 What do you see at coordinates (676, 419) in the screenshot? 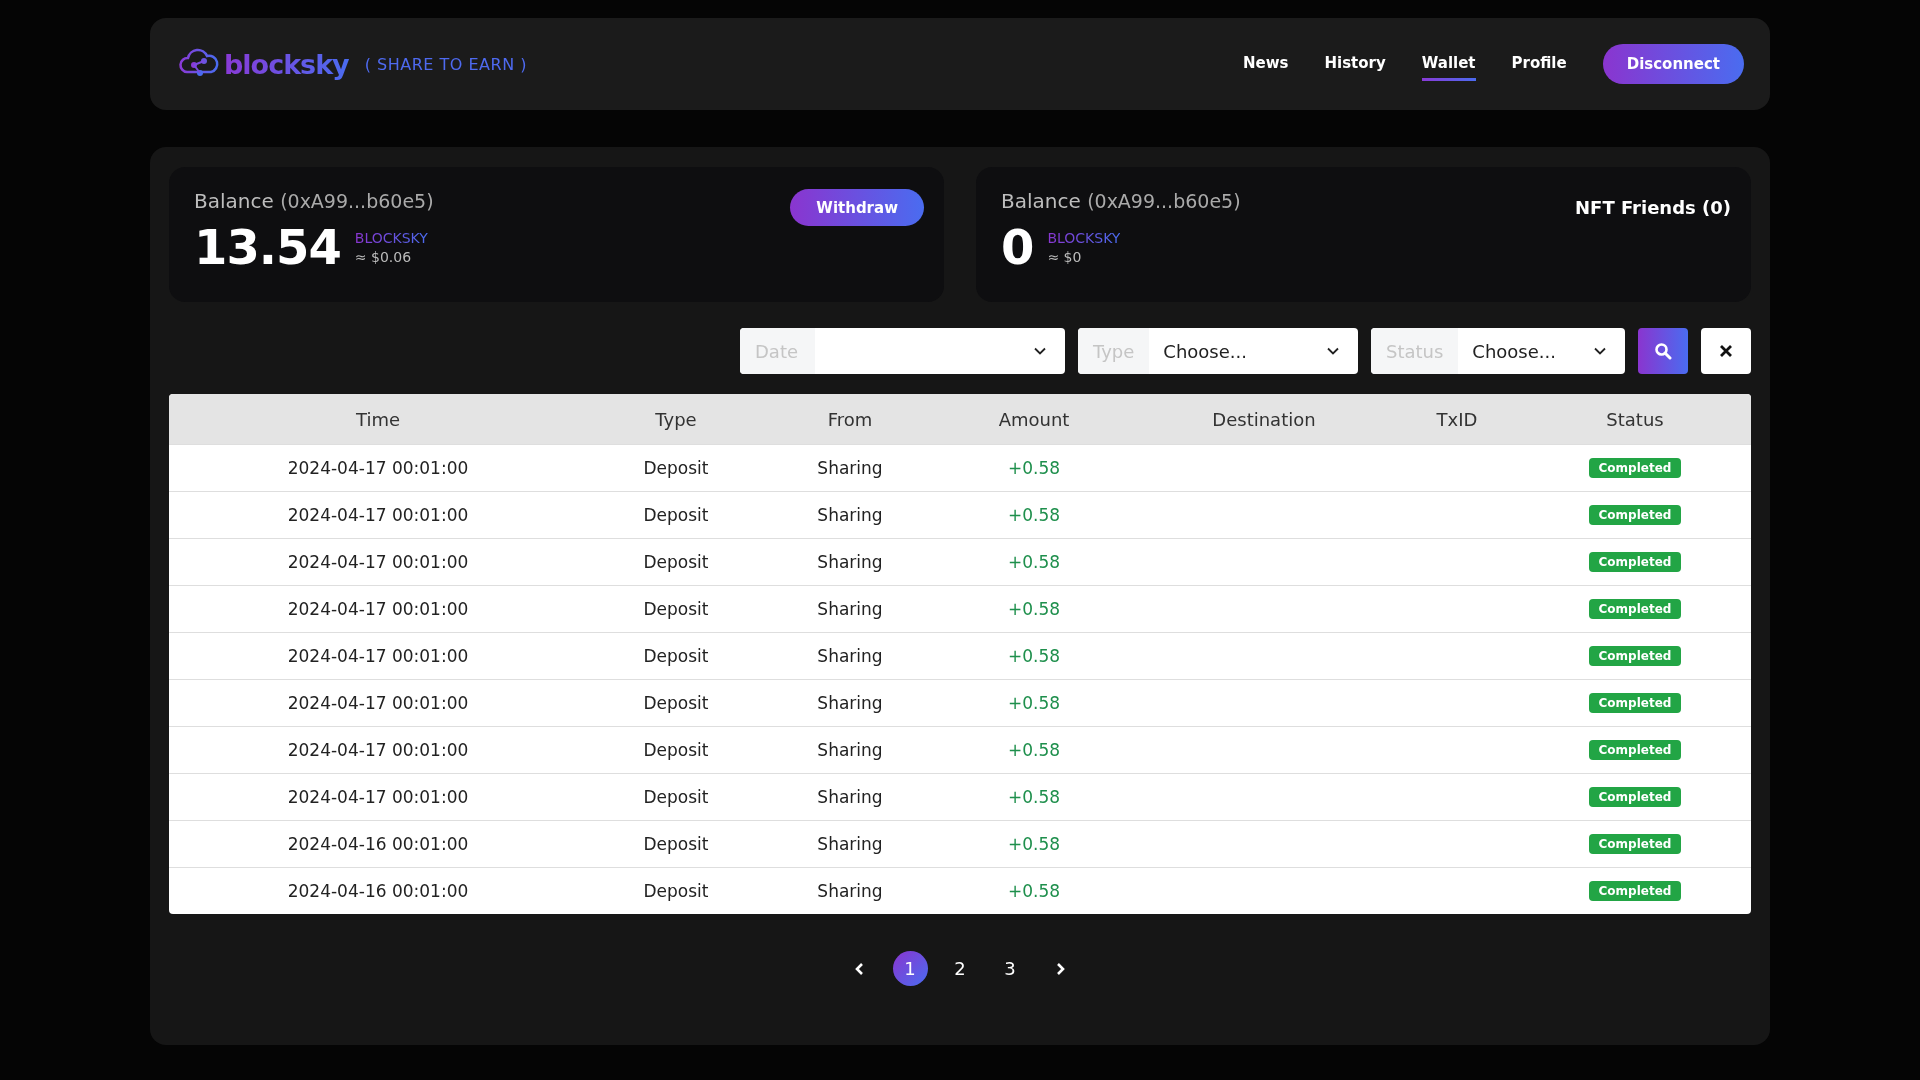
I see `column-header: Type` at bounding box center [676, 419].